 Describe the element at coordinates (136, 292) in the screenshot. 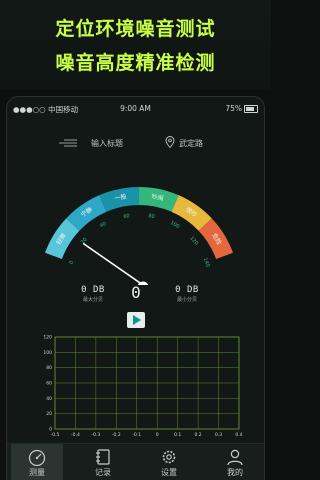

I see `current-db-value: 0` at that location.